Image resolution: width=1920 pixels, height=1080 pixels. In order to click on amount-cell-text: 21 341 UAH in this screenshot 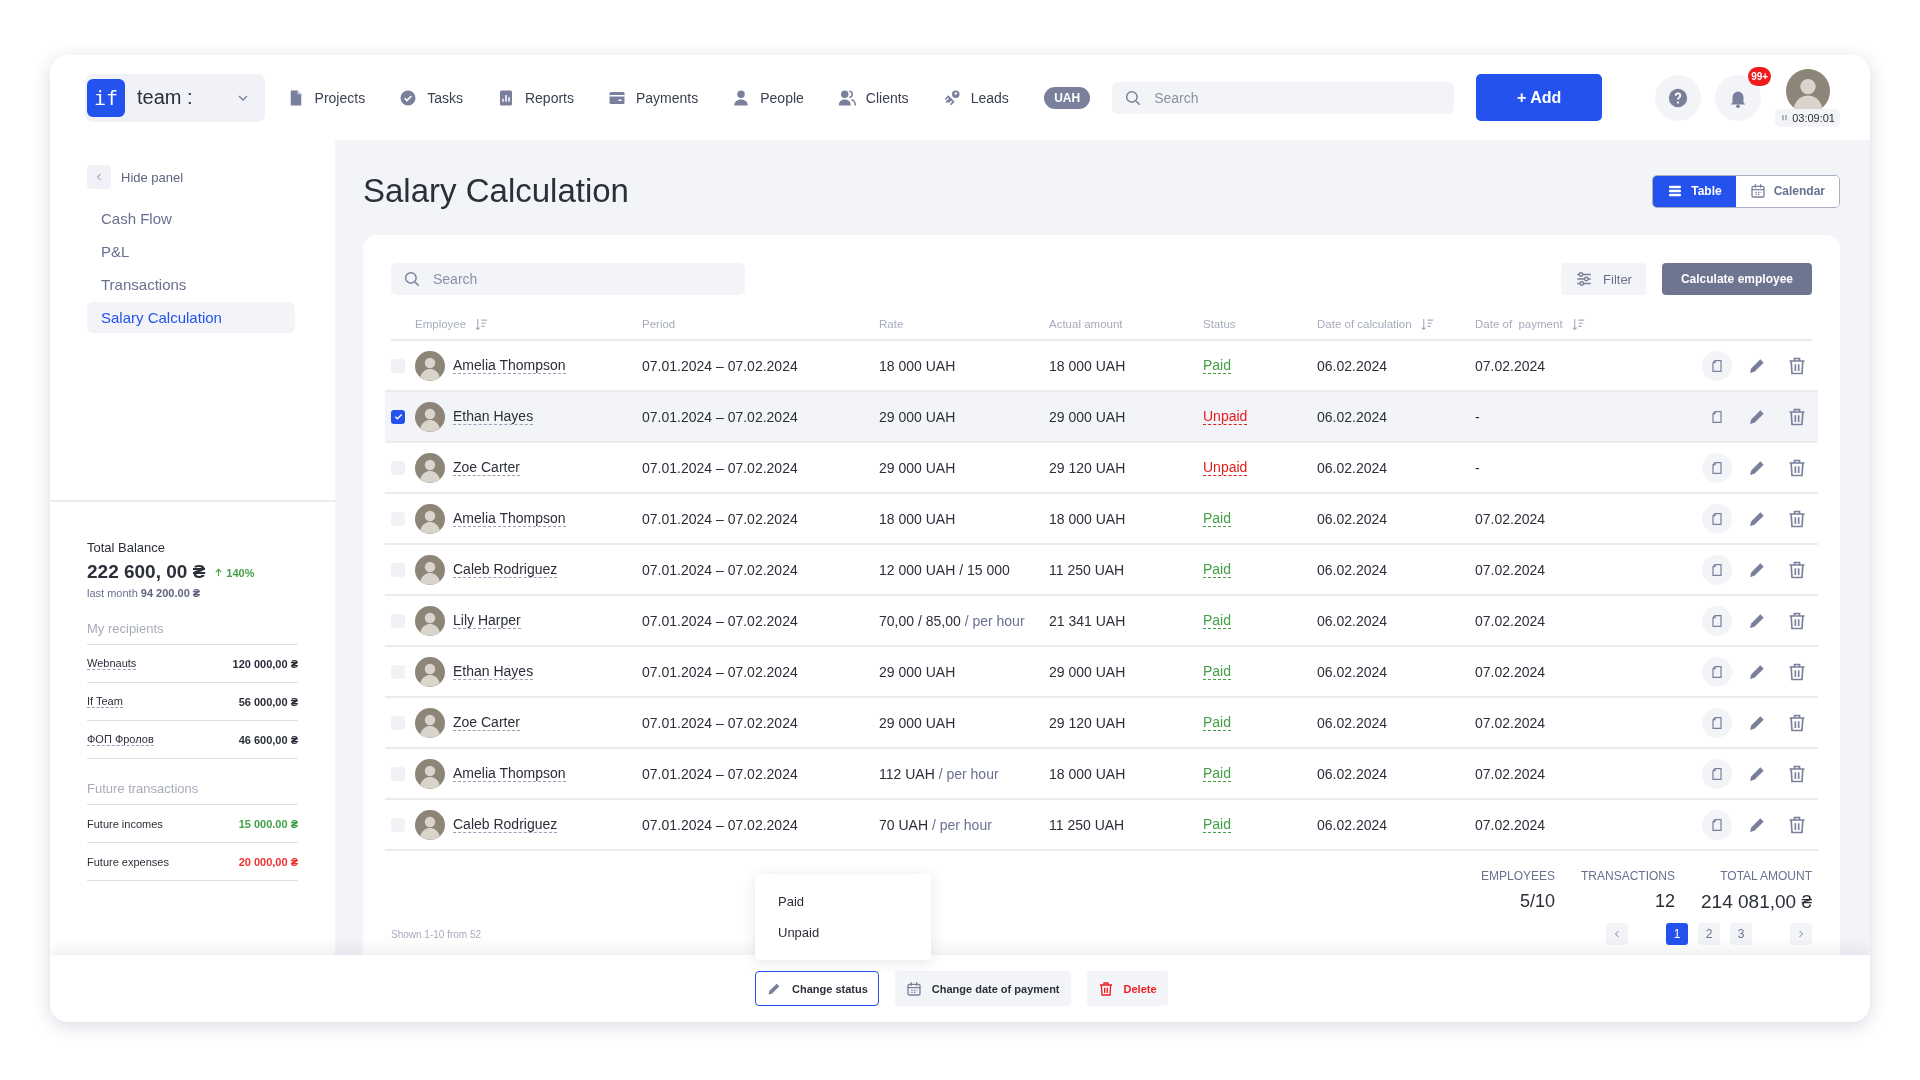, I will do `click(1088, 620)`.